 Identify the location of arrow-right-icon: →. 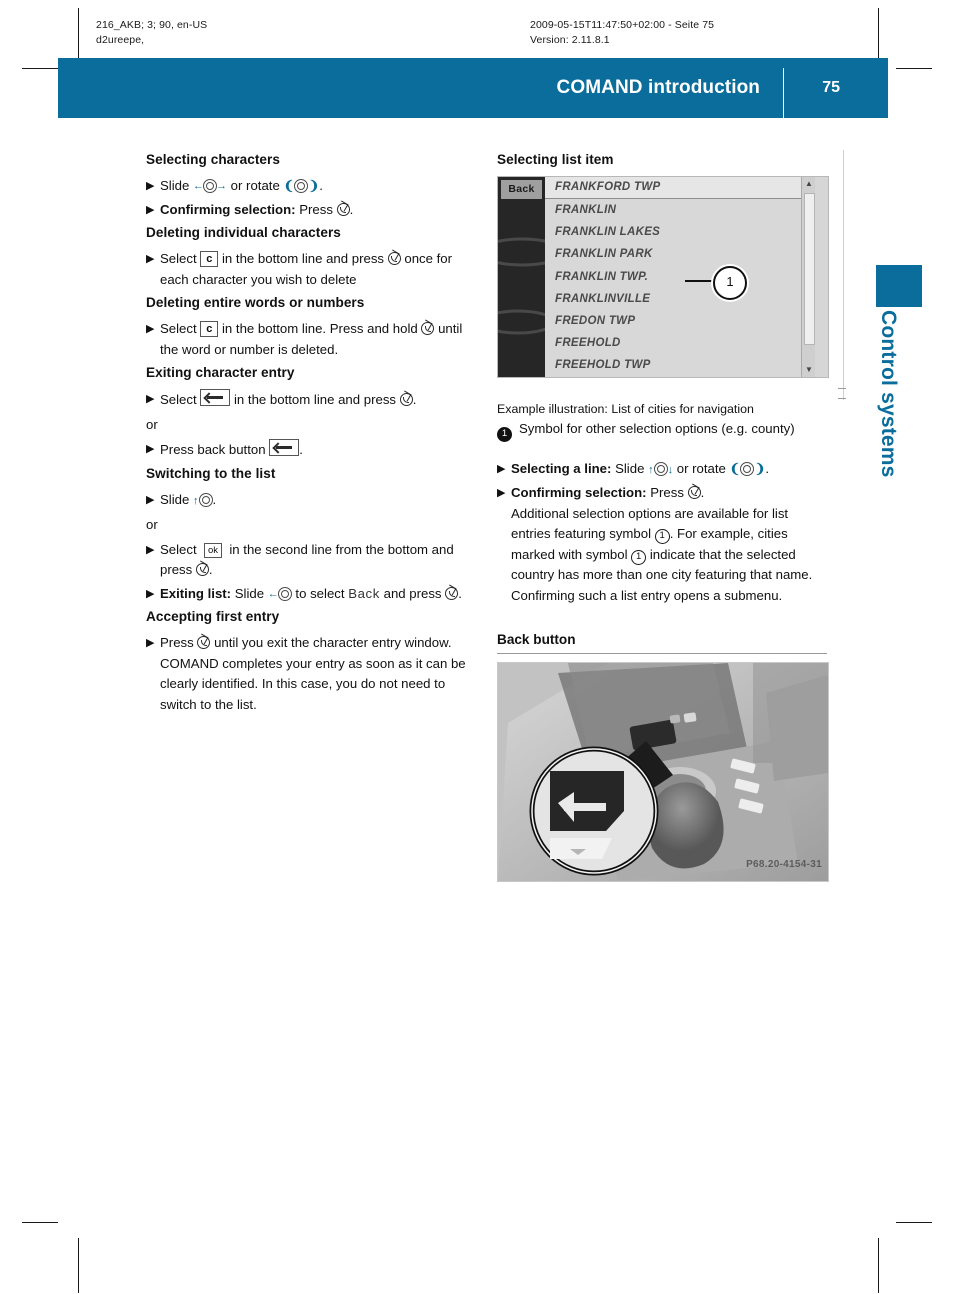
(221, 186).